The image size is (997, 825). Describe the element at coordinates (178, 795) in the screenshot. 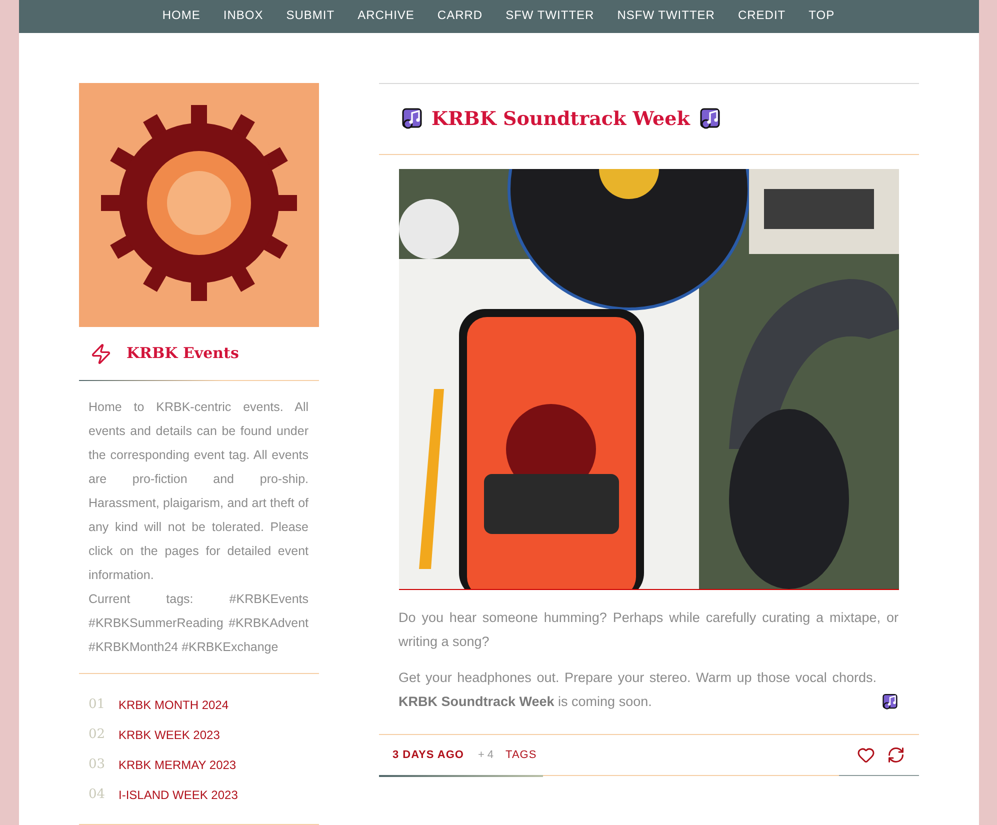

I see `event-link: I-ISLAND WEEK 2023` at that location.